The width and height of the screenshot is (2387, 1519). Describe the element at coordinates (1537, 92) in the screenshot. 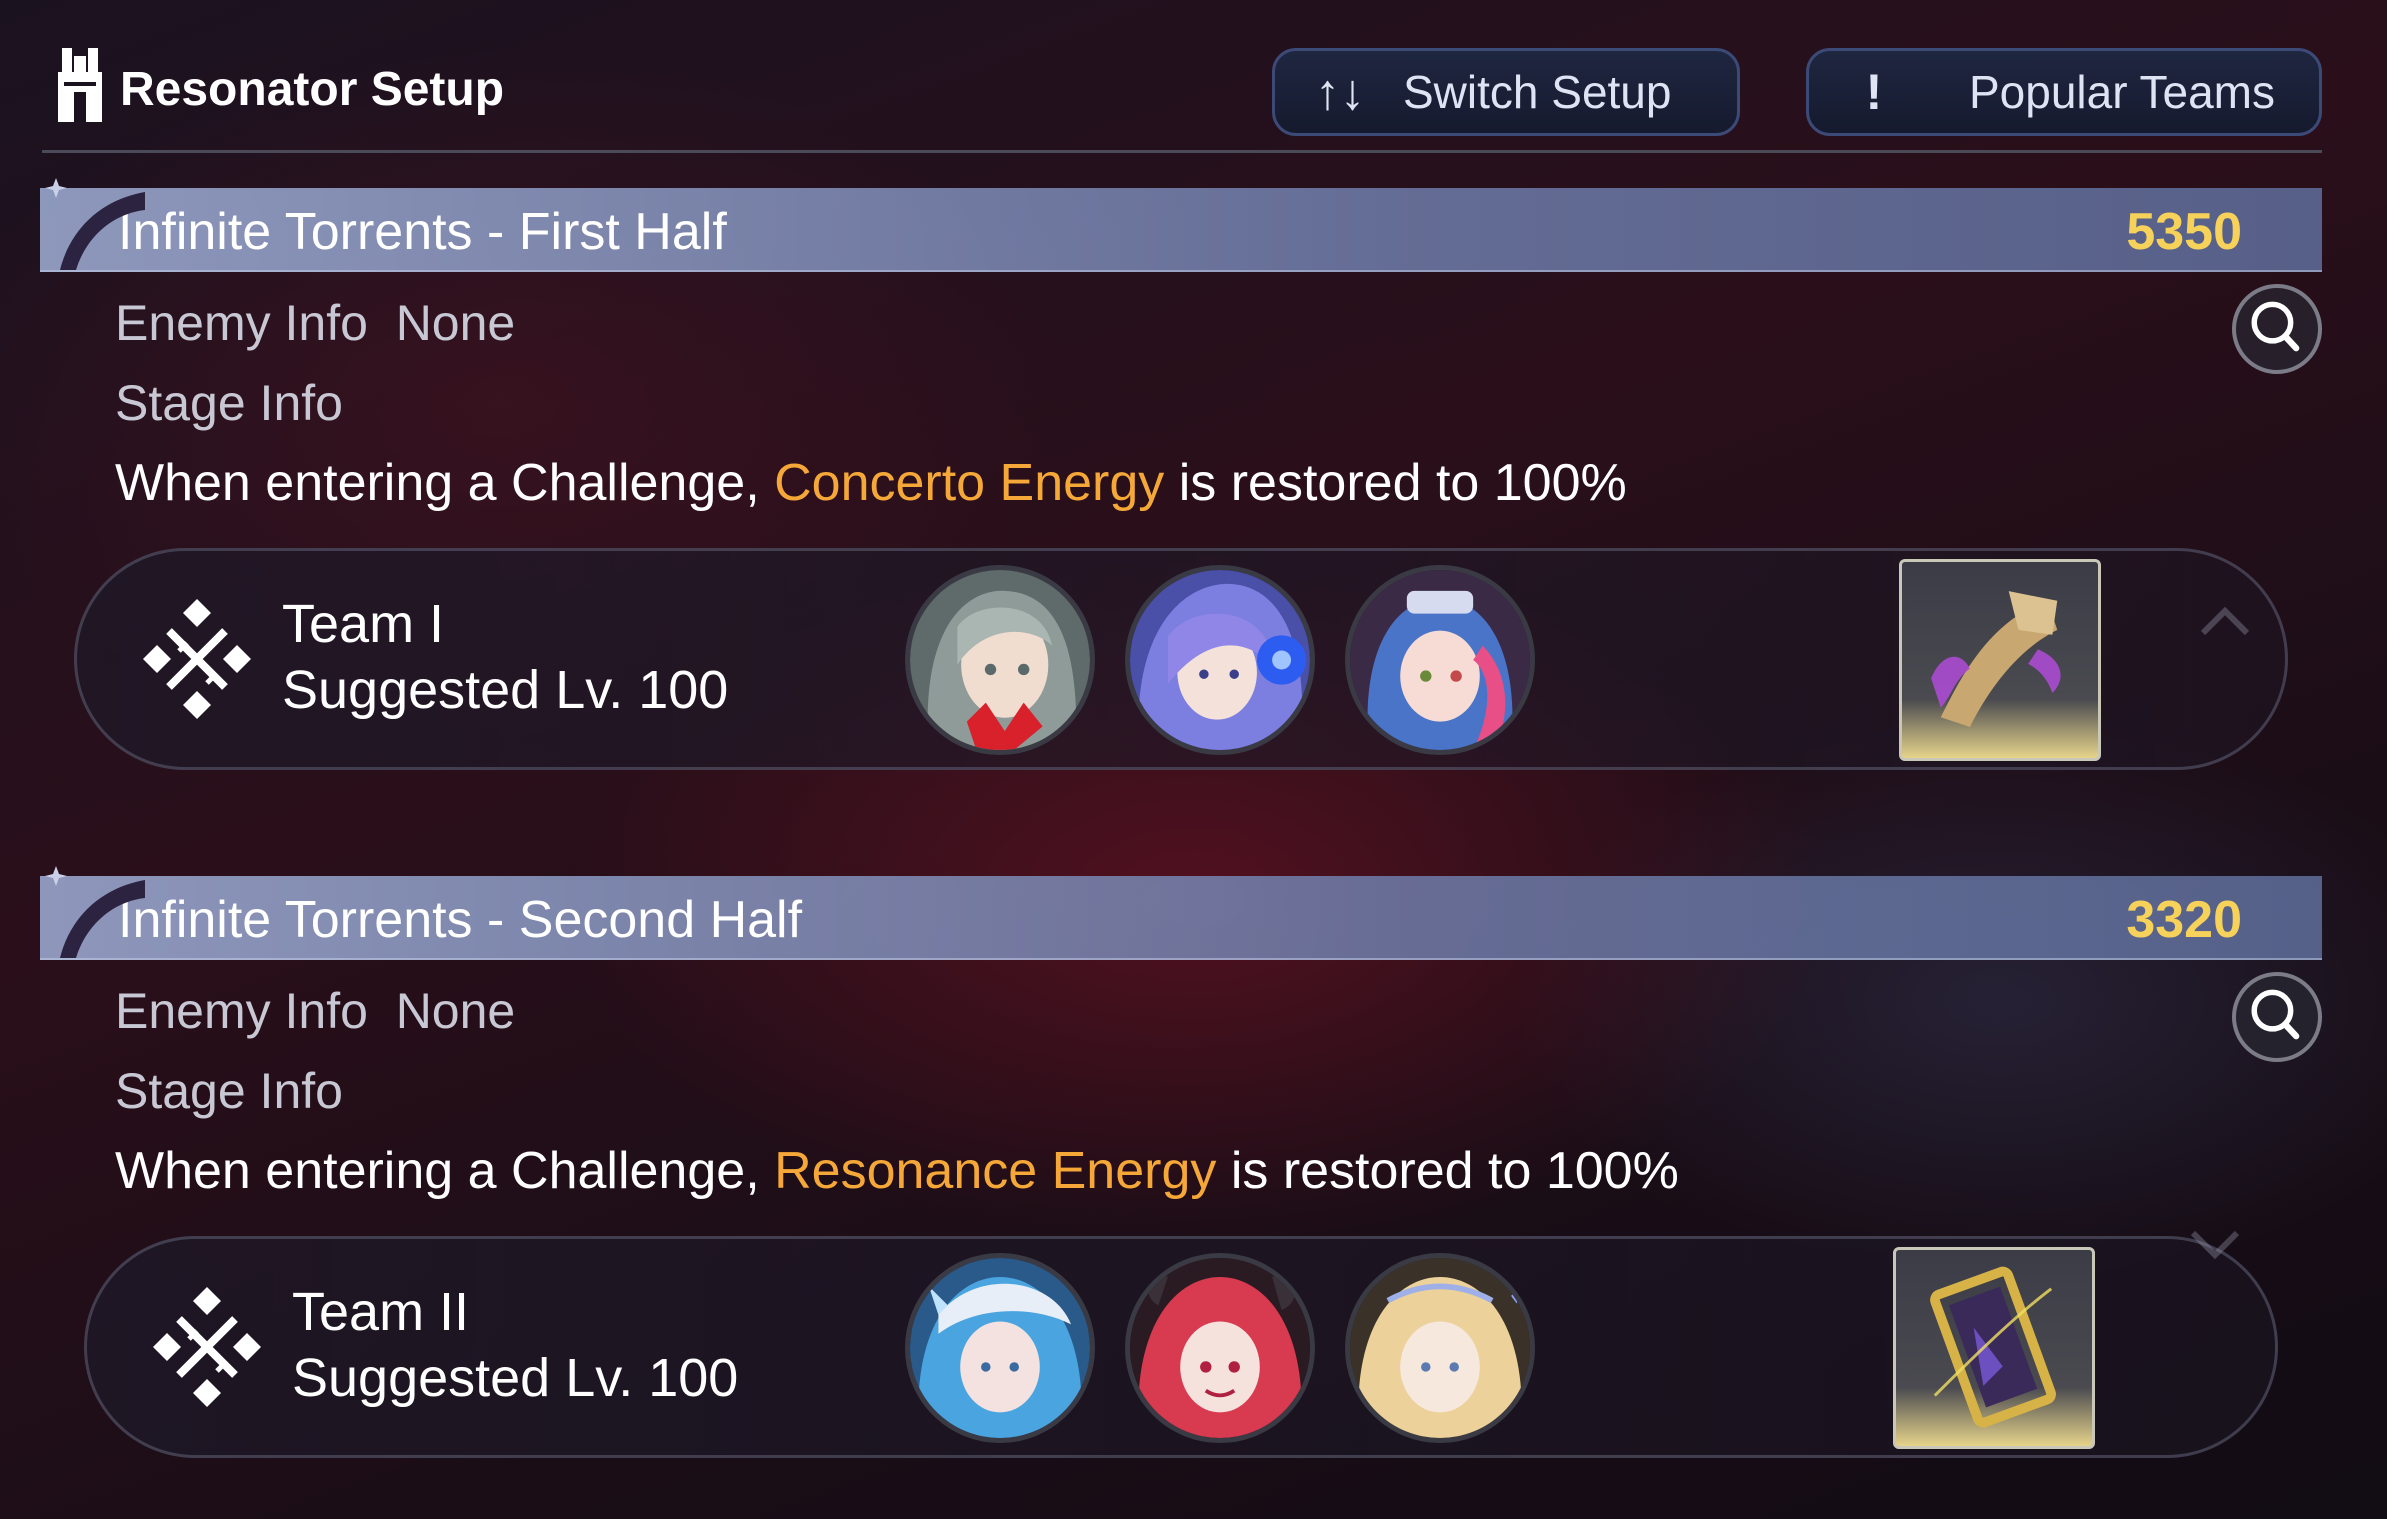

I see `switch-setup-label: Switch Setup` at that location.